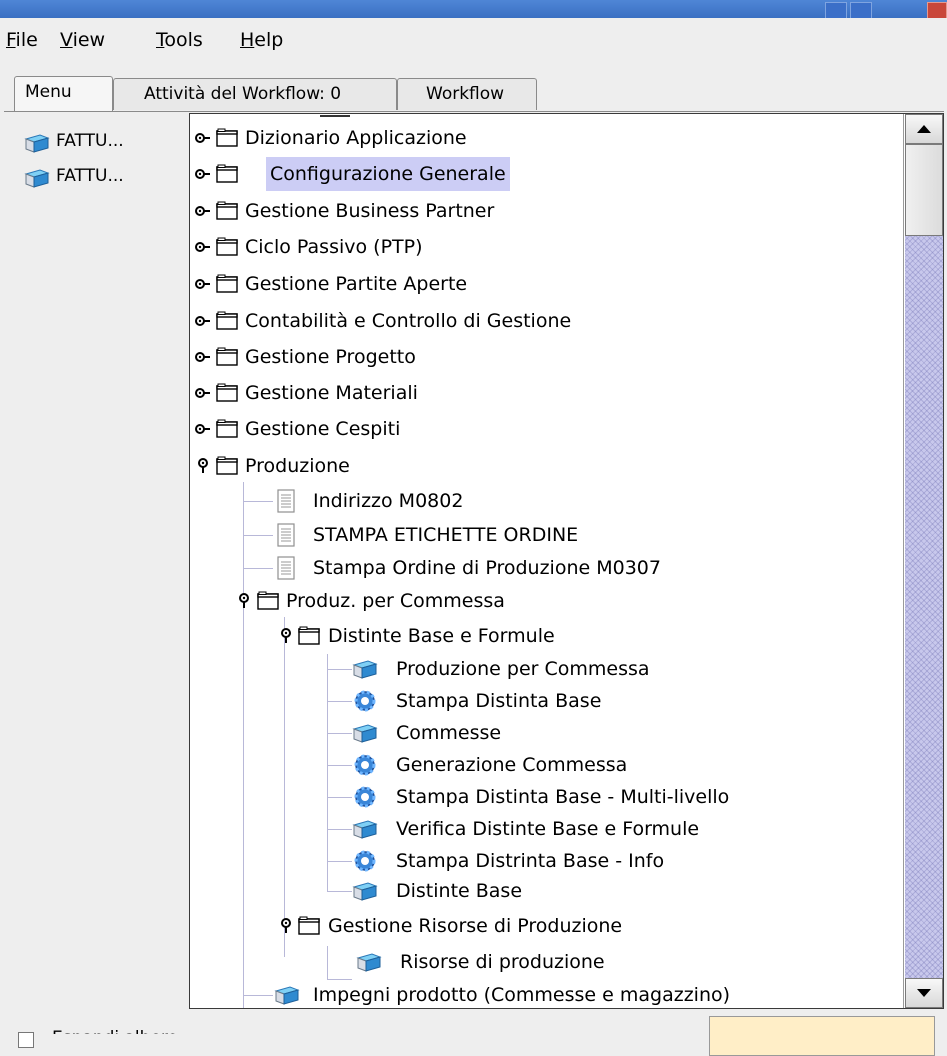 This screenshot has width=947, height=1056. What do you see at coordinates (546, 636) in the screenshot?
I see `tree-folder-item: Distinte Base e Formule` at bounding box center [546, 636].